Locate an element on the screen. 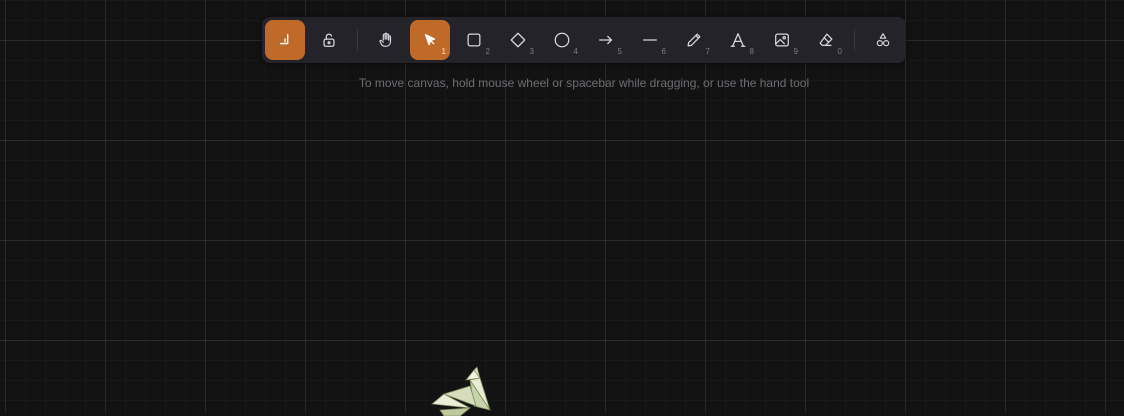  diamond-tool-button: 3 is located at coordinates (518, 40).